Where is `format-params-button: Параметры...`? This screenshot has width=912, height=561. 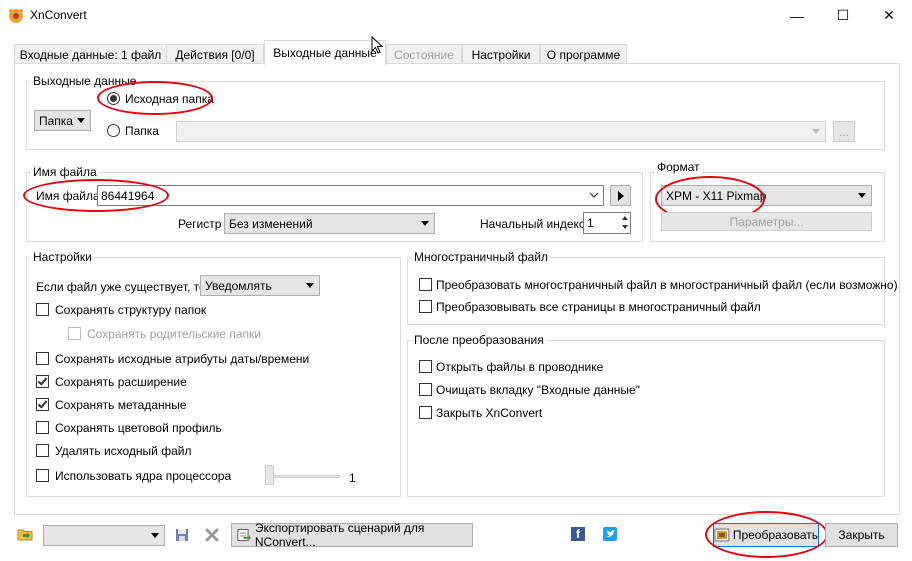
format-params-button: Параметры... is located at coordinates (766, 221).